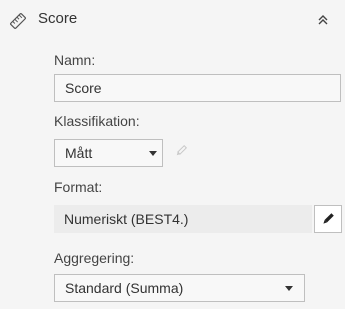 The width and height of the screenshot is (345, 309). I want to click on name-input: Score, so click(197, 88).